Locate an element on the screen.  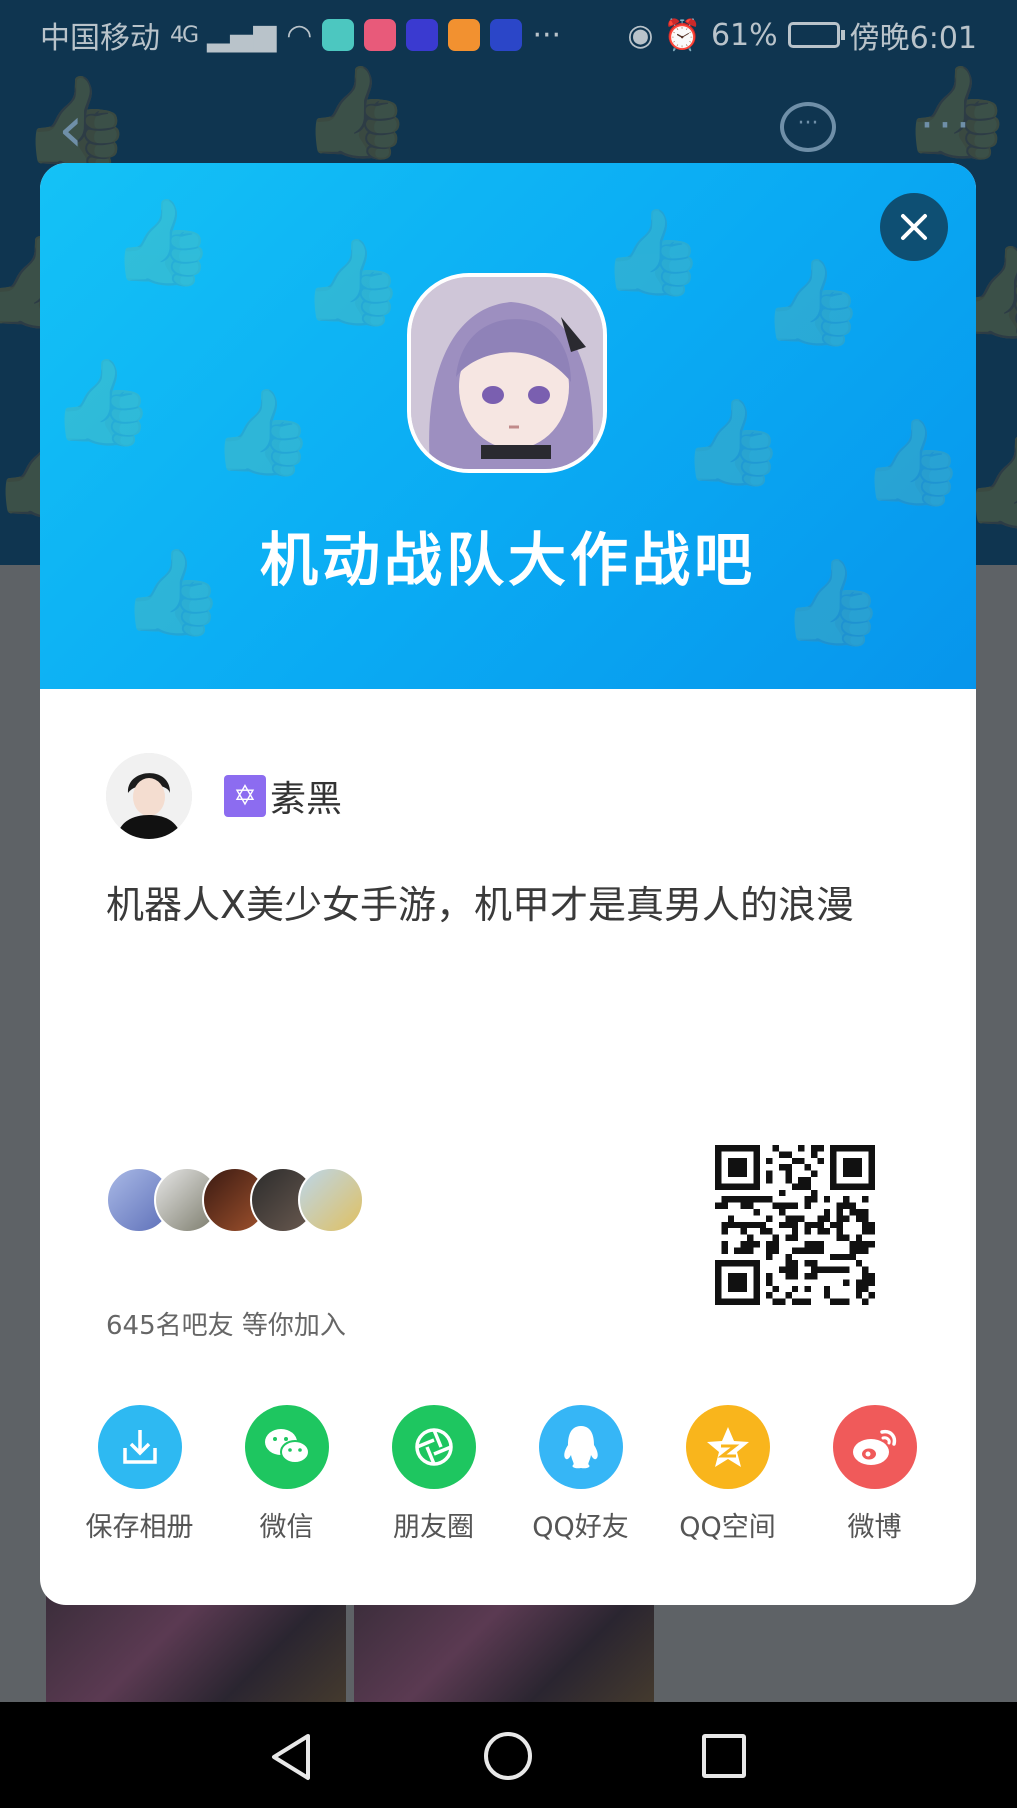
share-wechat: 微信 is located at coordinates (286, 1474).